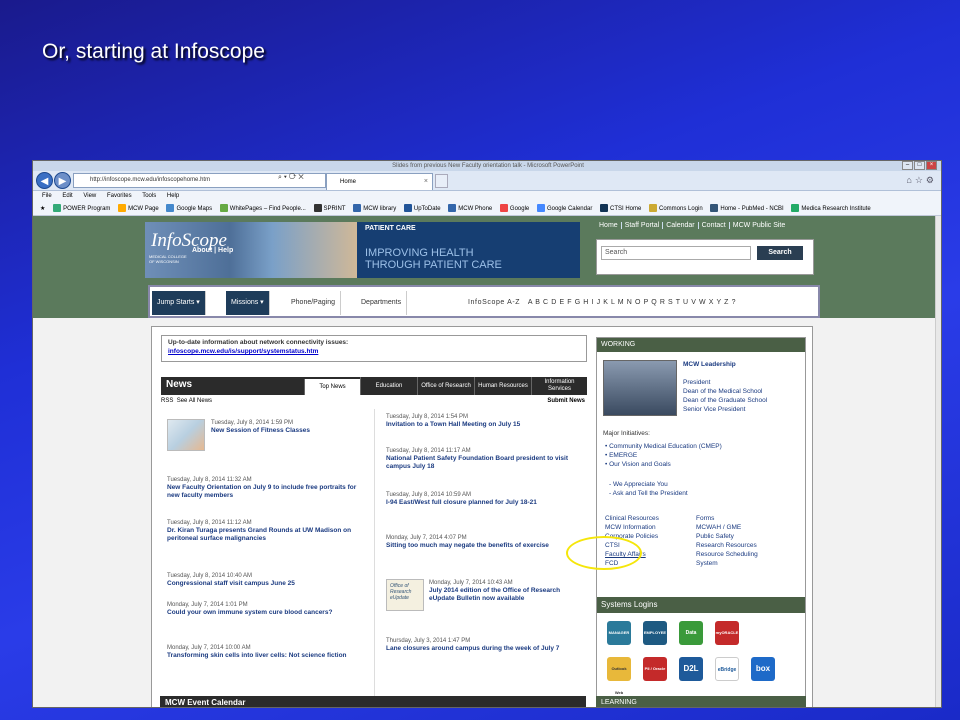 The width and height of the screenshot is (960, 720). What do you see at coordinates (655, 633) in the screenshot?
I see `employee-login-icon: EMPLOYEE` at bounding box center [655, 633].